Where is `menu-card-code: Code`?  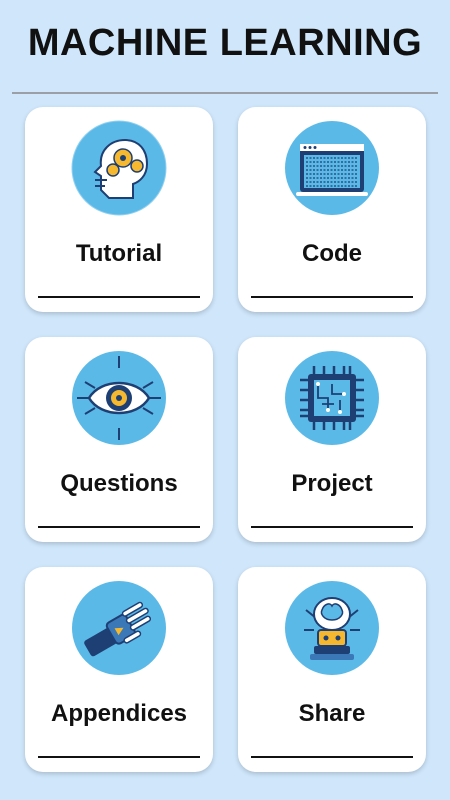 menu-card-code: Code is located at coordinates (332, 209).